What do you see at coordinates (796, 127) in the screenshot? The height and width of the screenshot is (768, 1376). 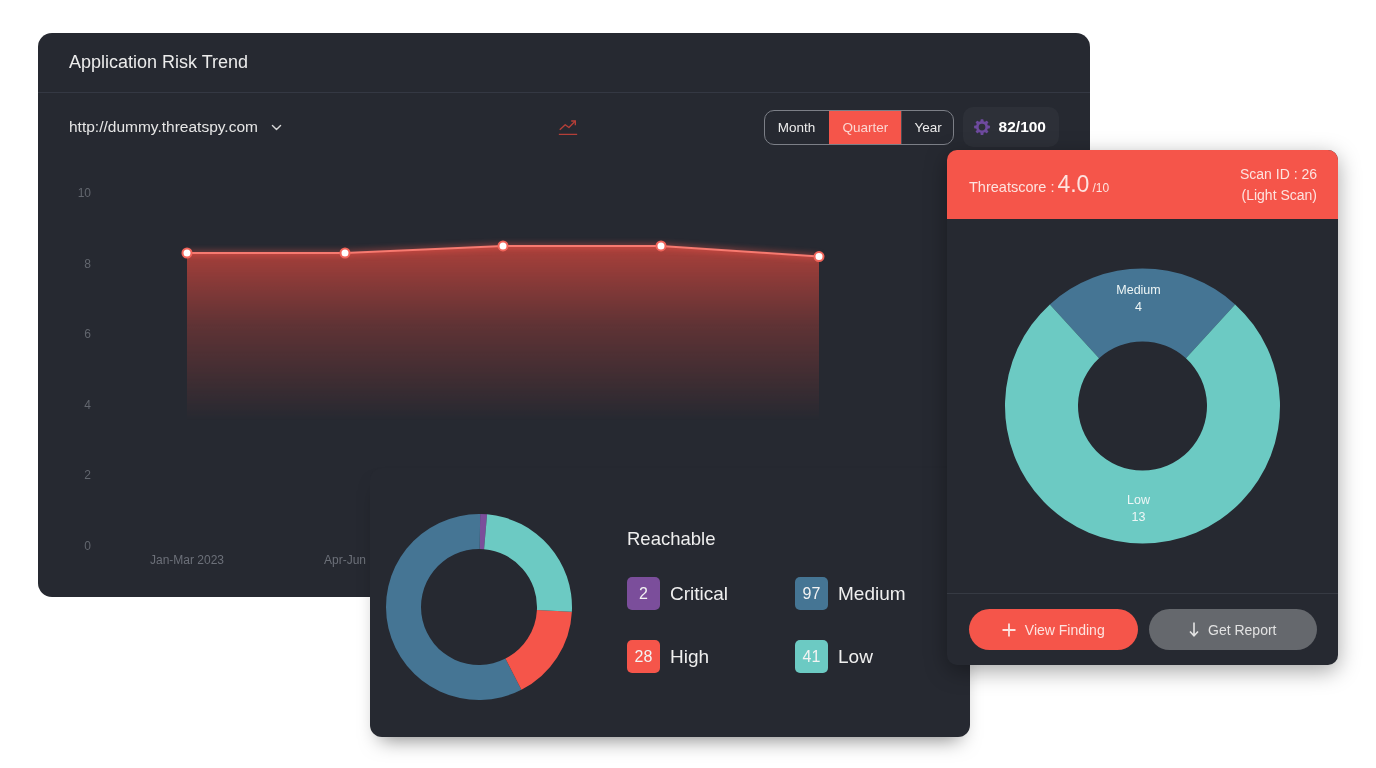 I see `period-tab: Month` at bounding box center [796, 127].